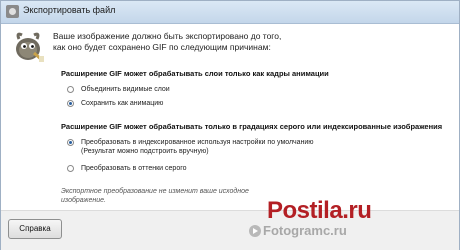  I want to click on watermark-domain: Fotogramc.ru, so click(305, 230).